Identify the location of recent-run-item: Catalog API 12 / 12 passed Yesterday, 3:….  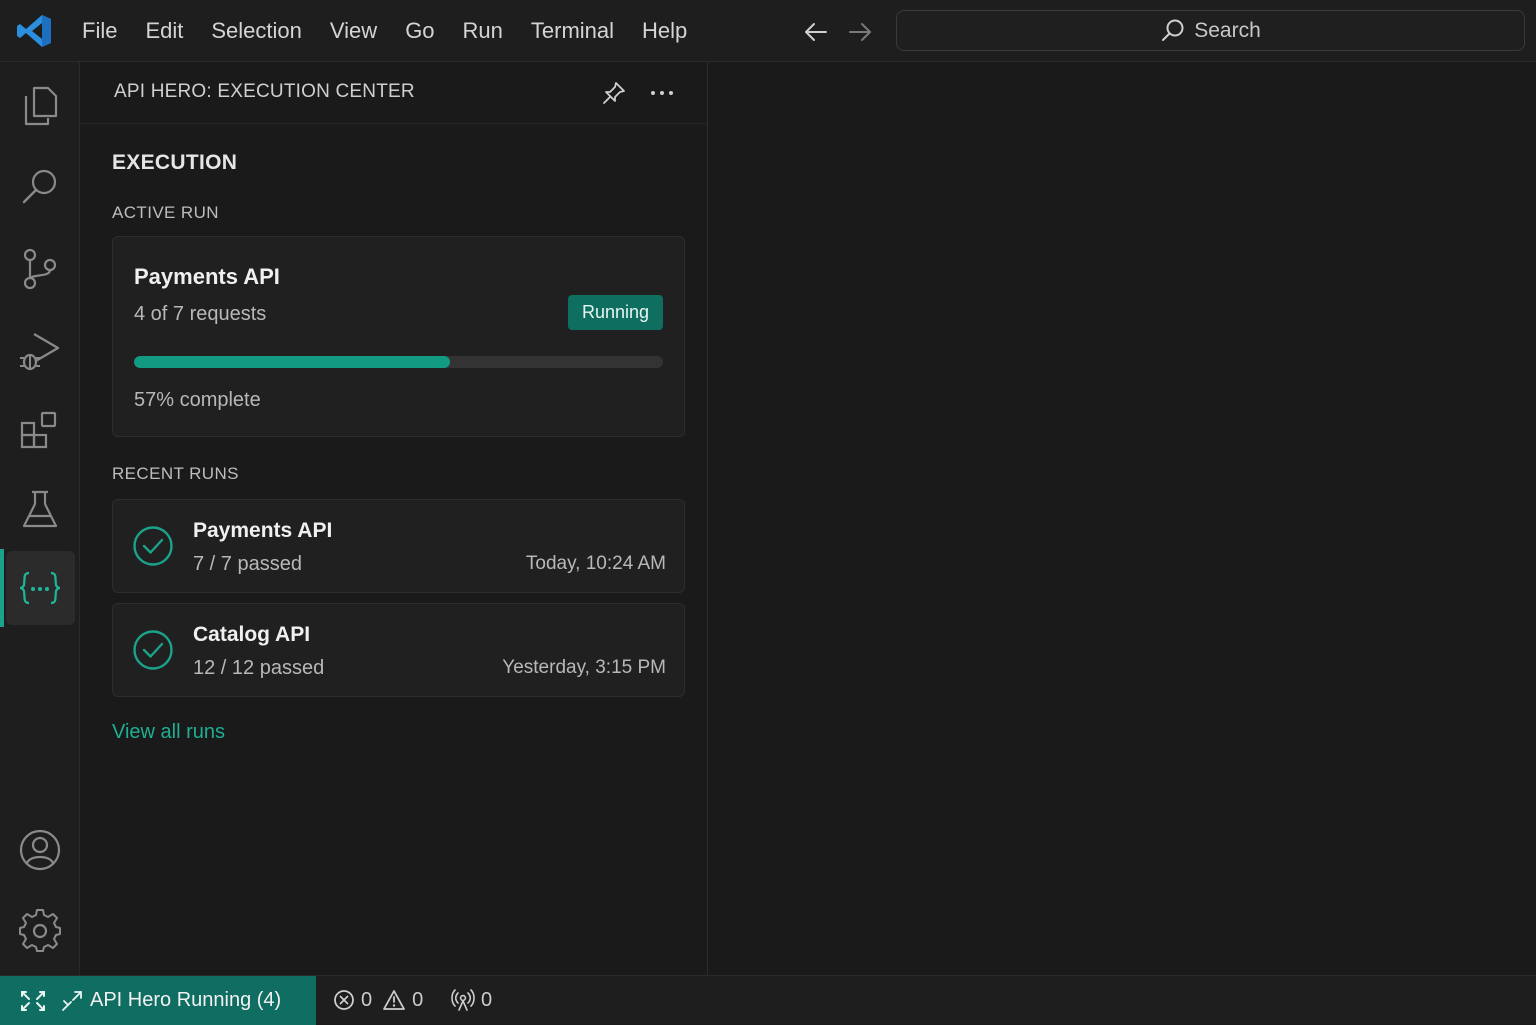
(398, 650).